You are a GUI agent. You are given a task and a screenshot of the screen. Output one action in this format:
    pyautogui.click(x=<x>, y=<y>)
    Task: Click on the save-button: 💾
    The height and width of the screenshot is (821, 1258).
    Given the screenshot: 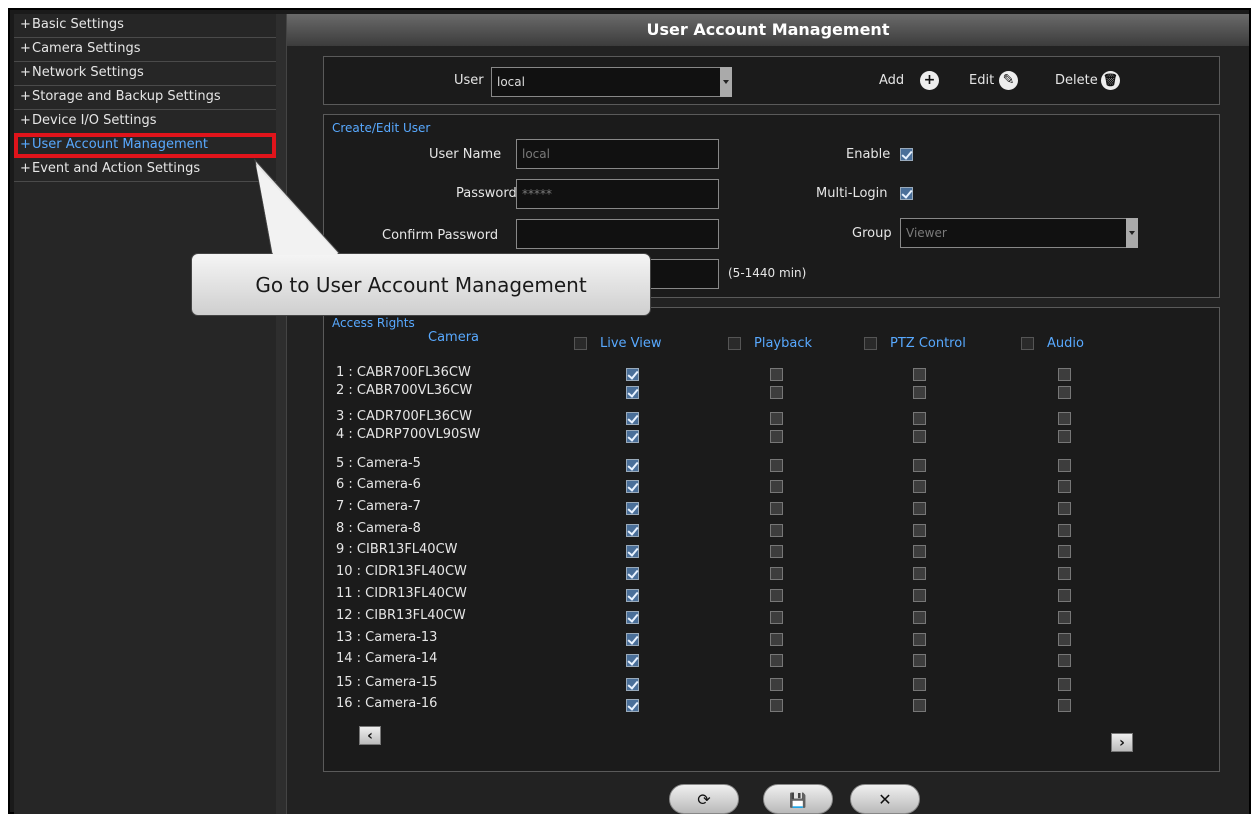 What is the action you would take?
    pyautogui.click(x=798, y=799)
    